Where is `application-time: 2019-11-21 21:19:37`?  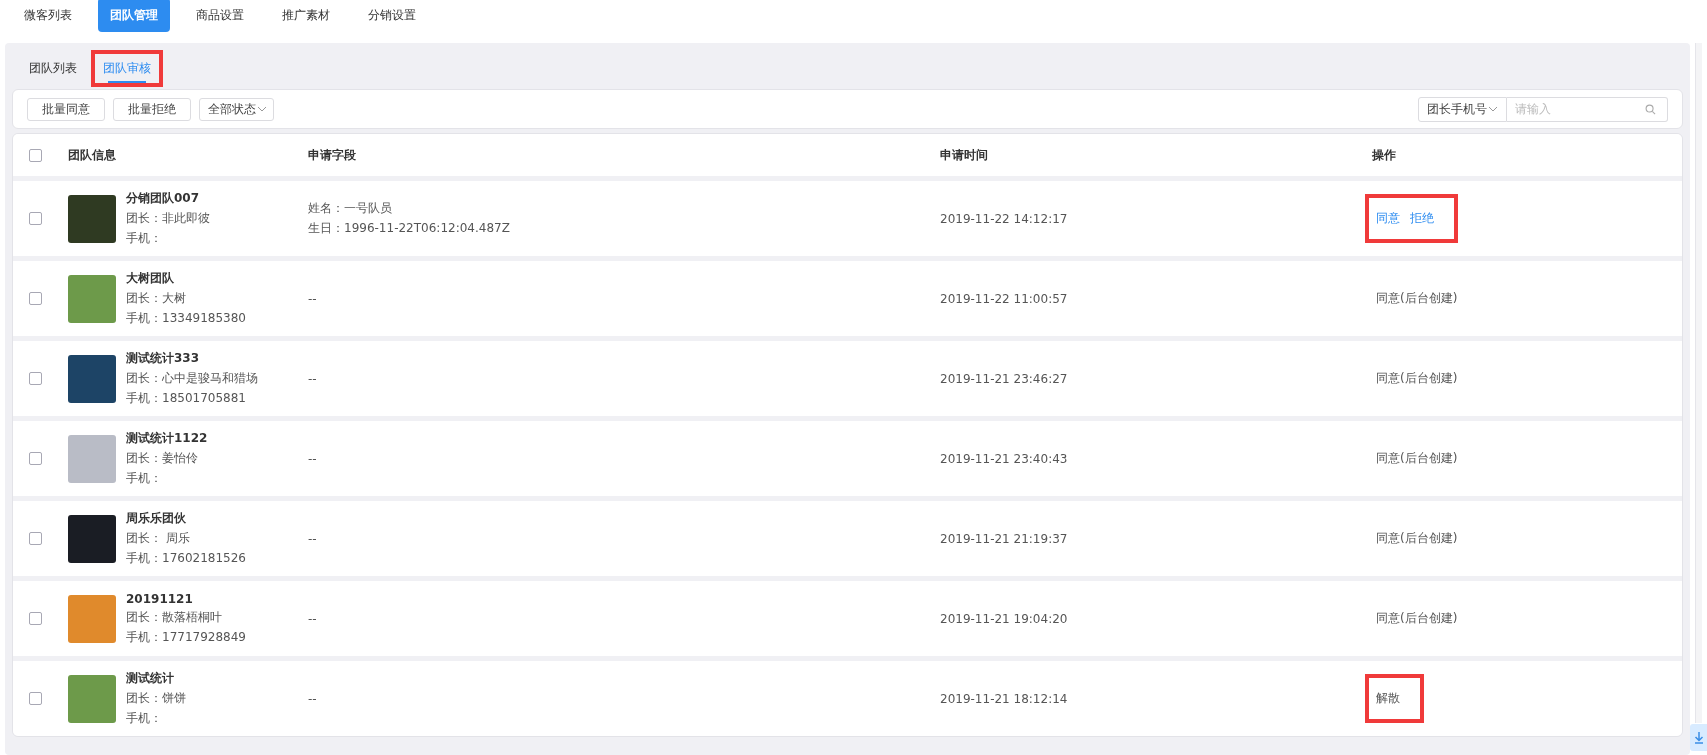 application-time: 2019-11-21 21:19:37 is located at coordinates (1004, 538).